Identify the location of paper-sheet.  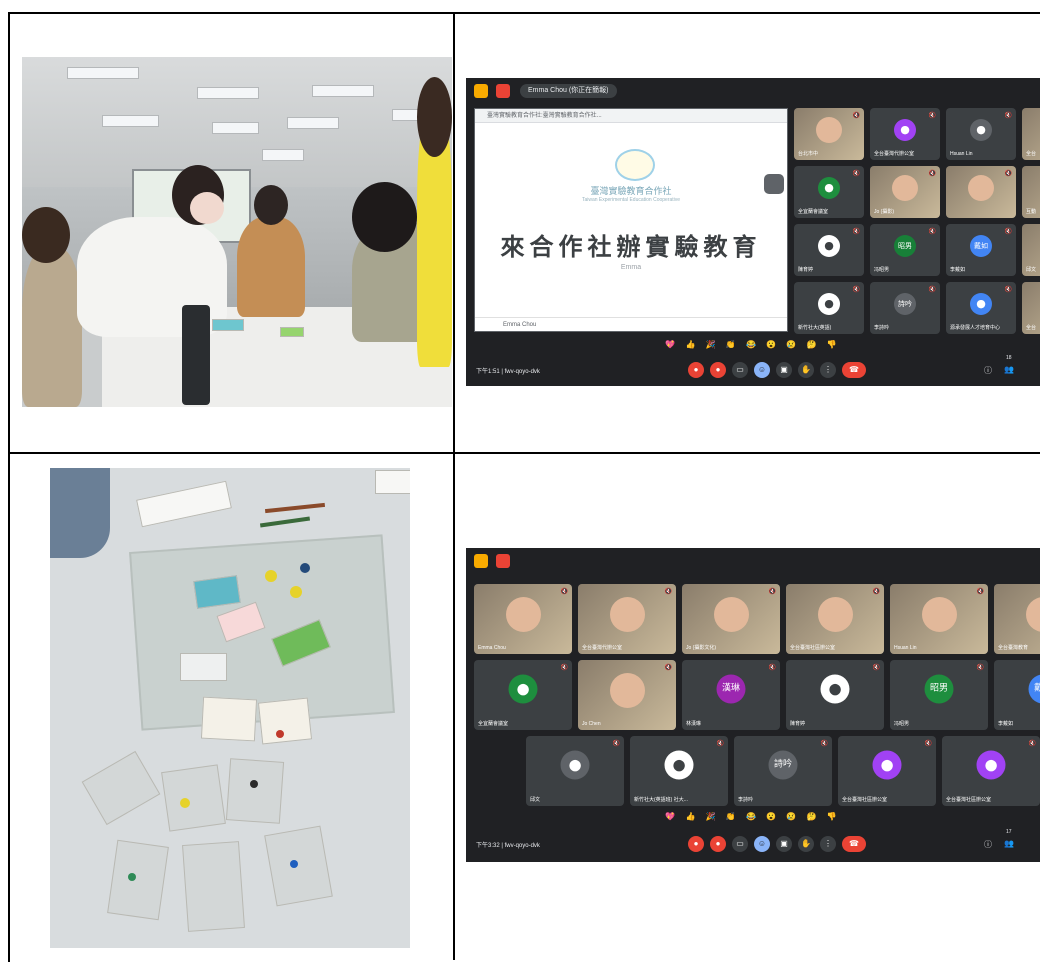
(184, 504).